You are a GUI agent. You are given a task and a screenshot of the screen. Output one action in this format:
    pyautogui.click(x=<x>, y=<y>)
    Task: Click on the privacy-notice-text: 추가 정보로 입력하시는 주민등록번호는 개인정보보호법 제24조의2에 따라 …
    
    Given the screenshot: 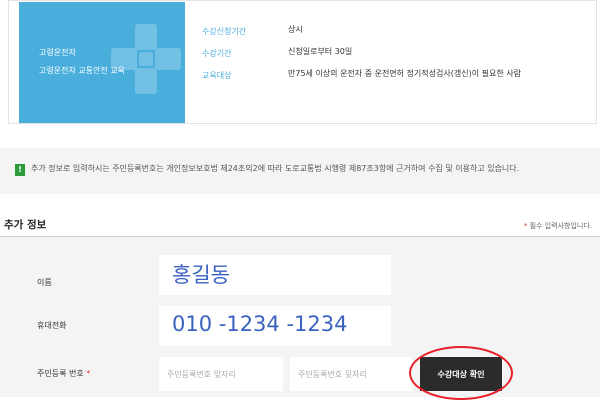 What is the action you would take?
    pyautogui.click(x=275, y=168)
    